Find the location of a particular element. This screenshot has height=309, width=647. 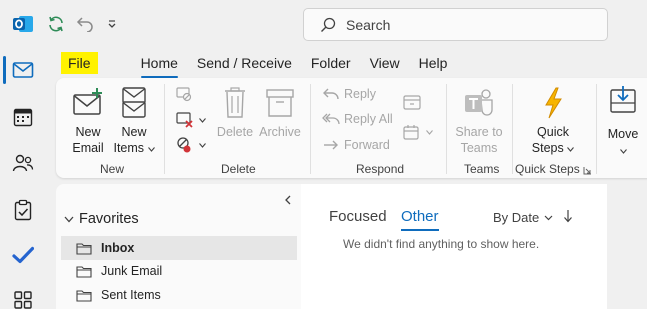

new-email-button: New Email is located at coordinates (88, 121).